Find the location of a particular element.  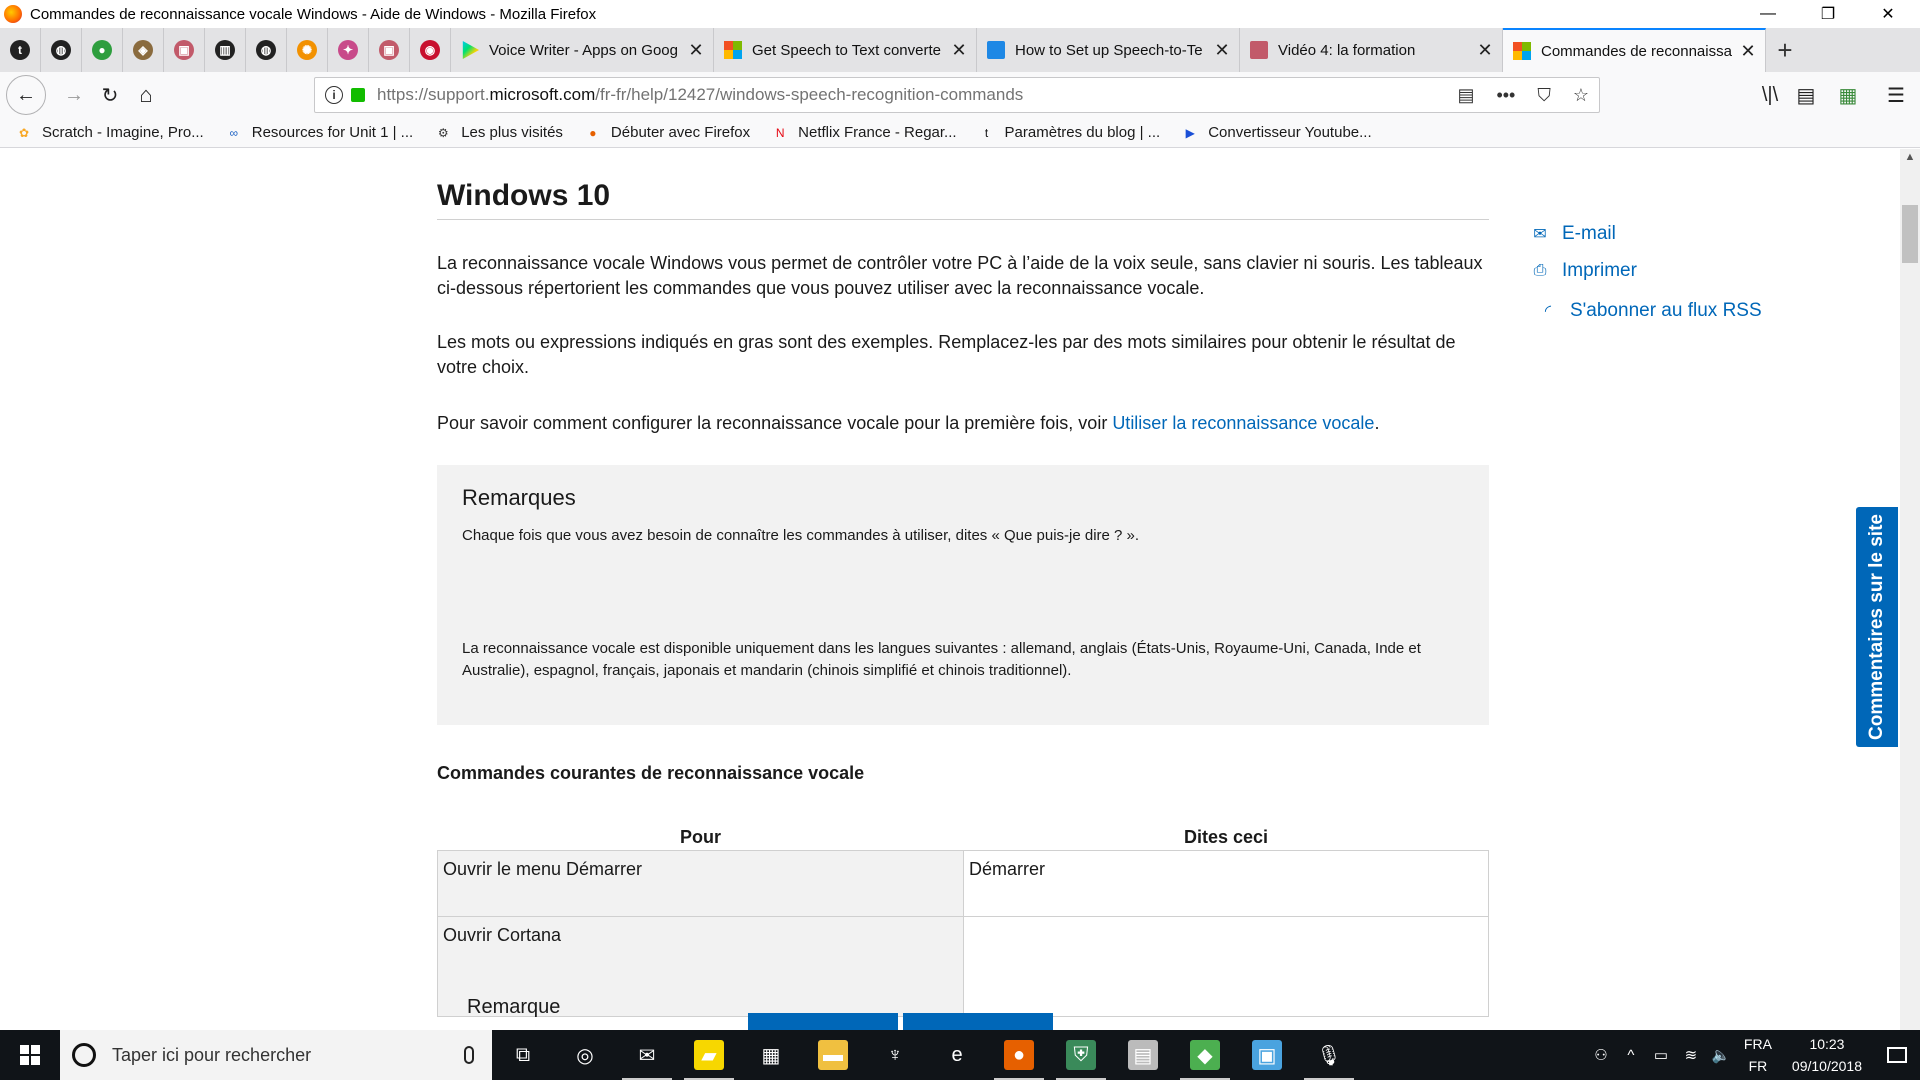

plus-icon is located at coordinates (996, 50).